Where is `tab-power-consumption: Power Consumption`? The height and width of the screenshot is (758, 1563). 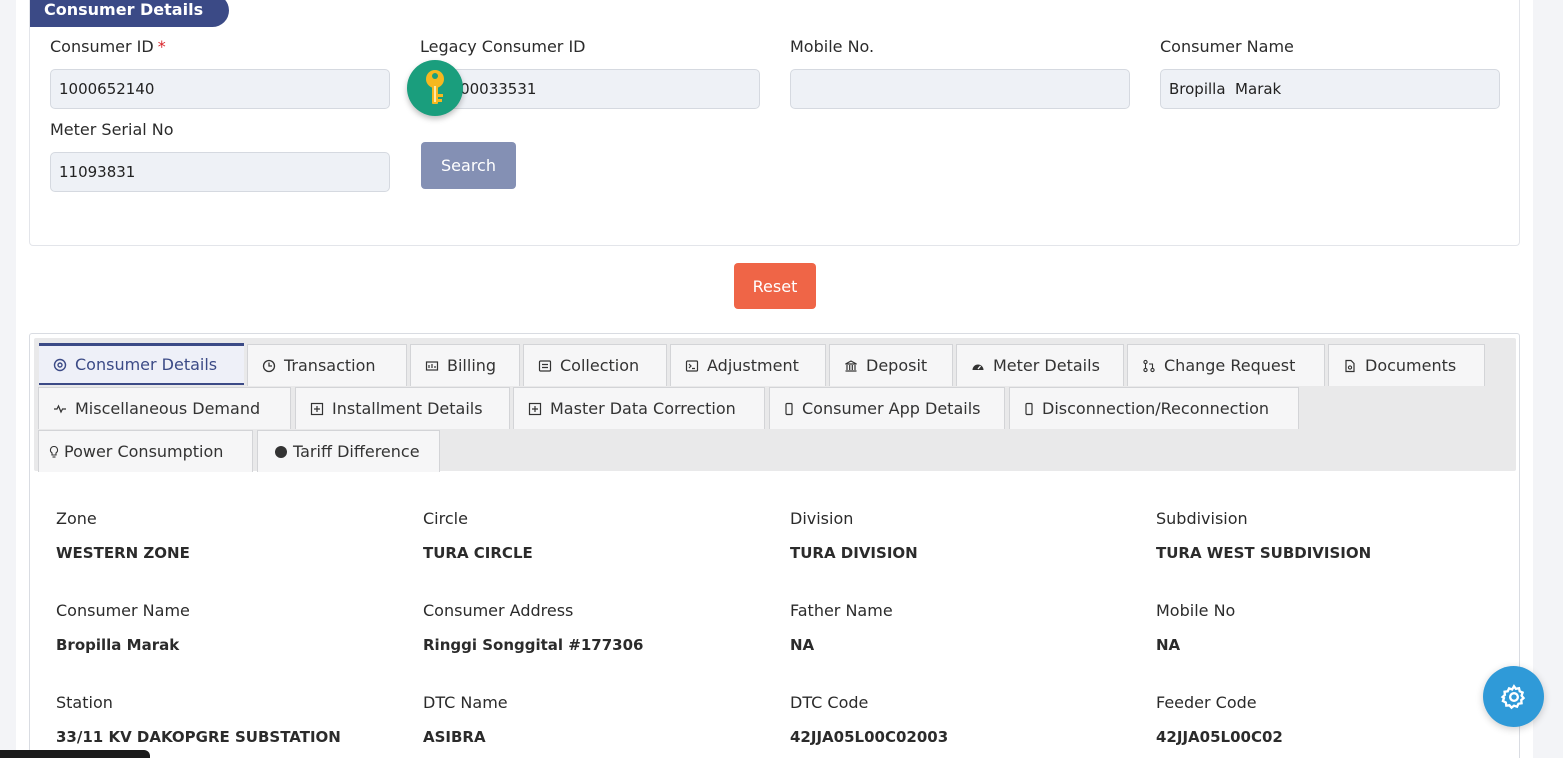
tab-power-consumption: Power Consumption is located at coordinates (145, 451).